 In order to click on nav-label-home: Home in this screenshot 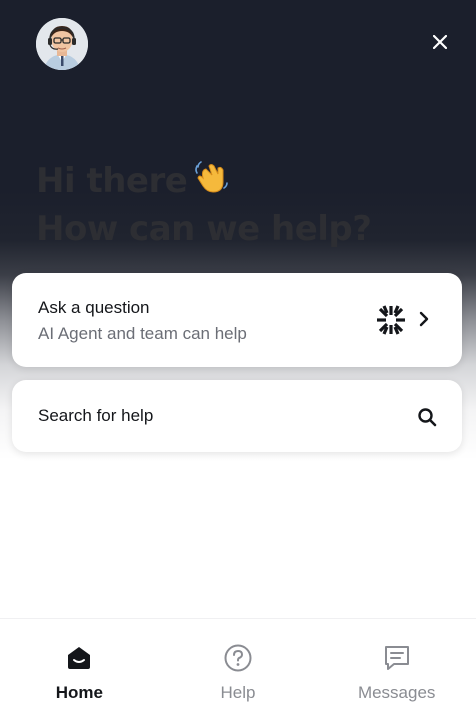, I will do `click(79, 692)`.